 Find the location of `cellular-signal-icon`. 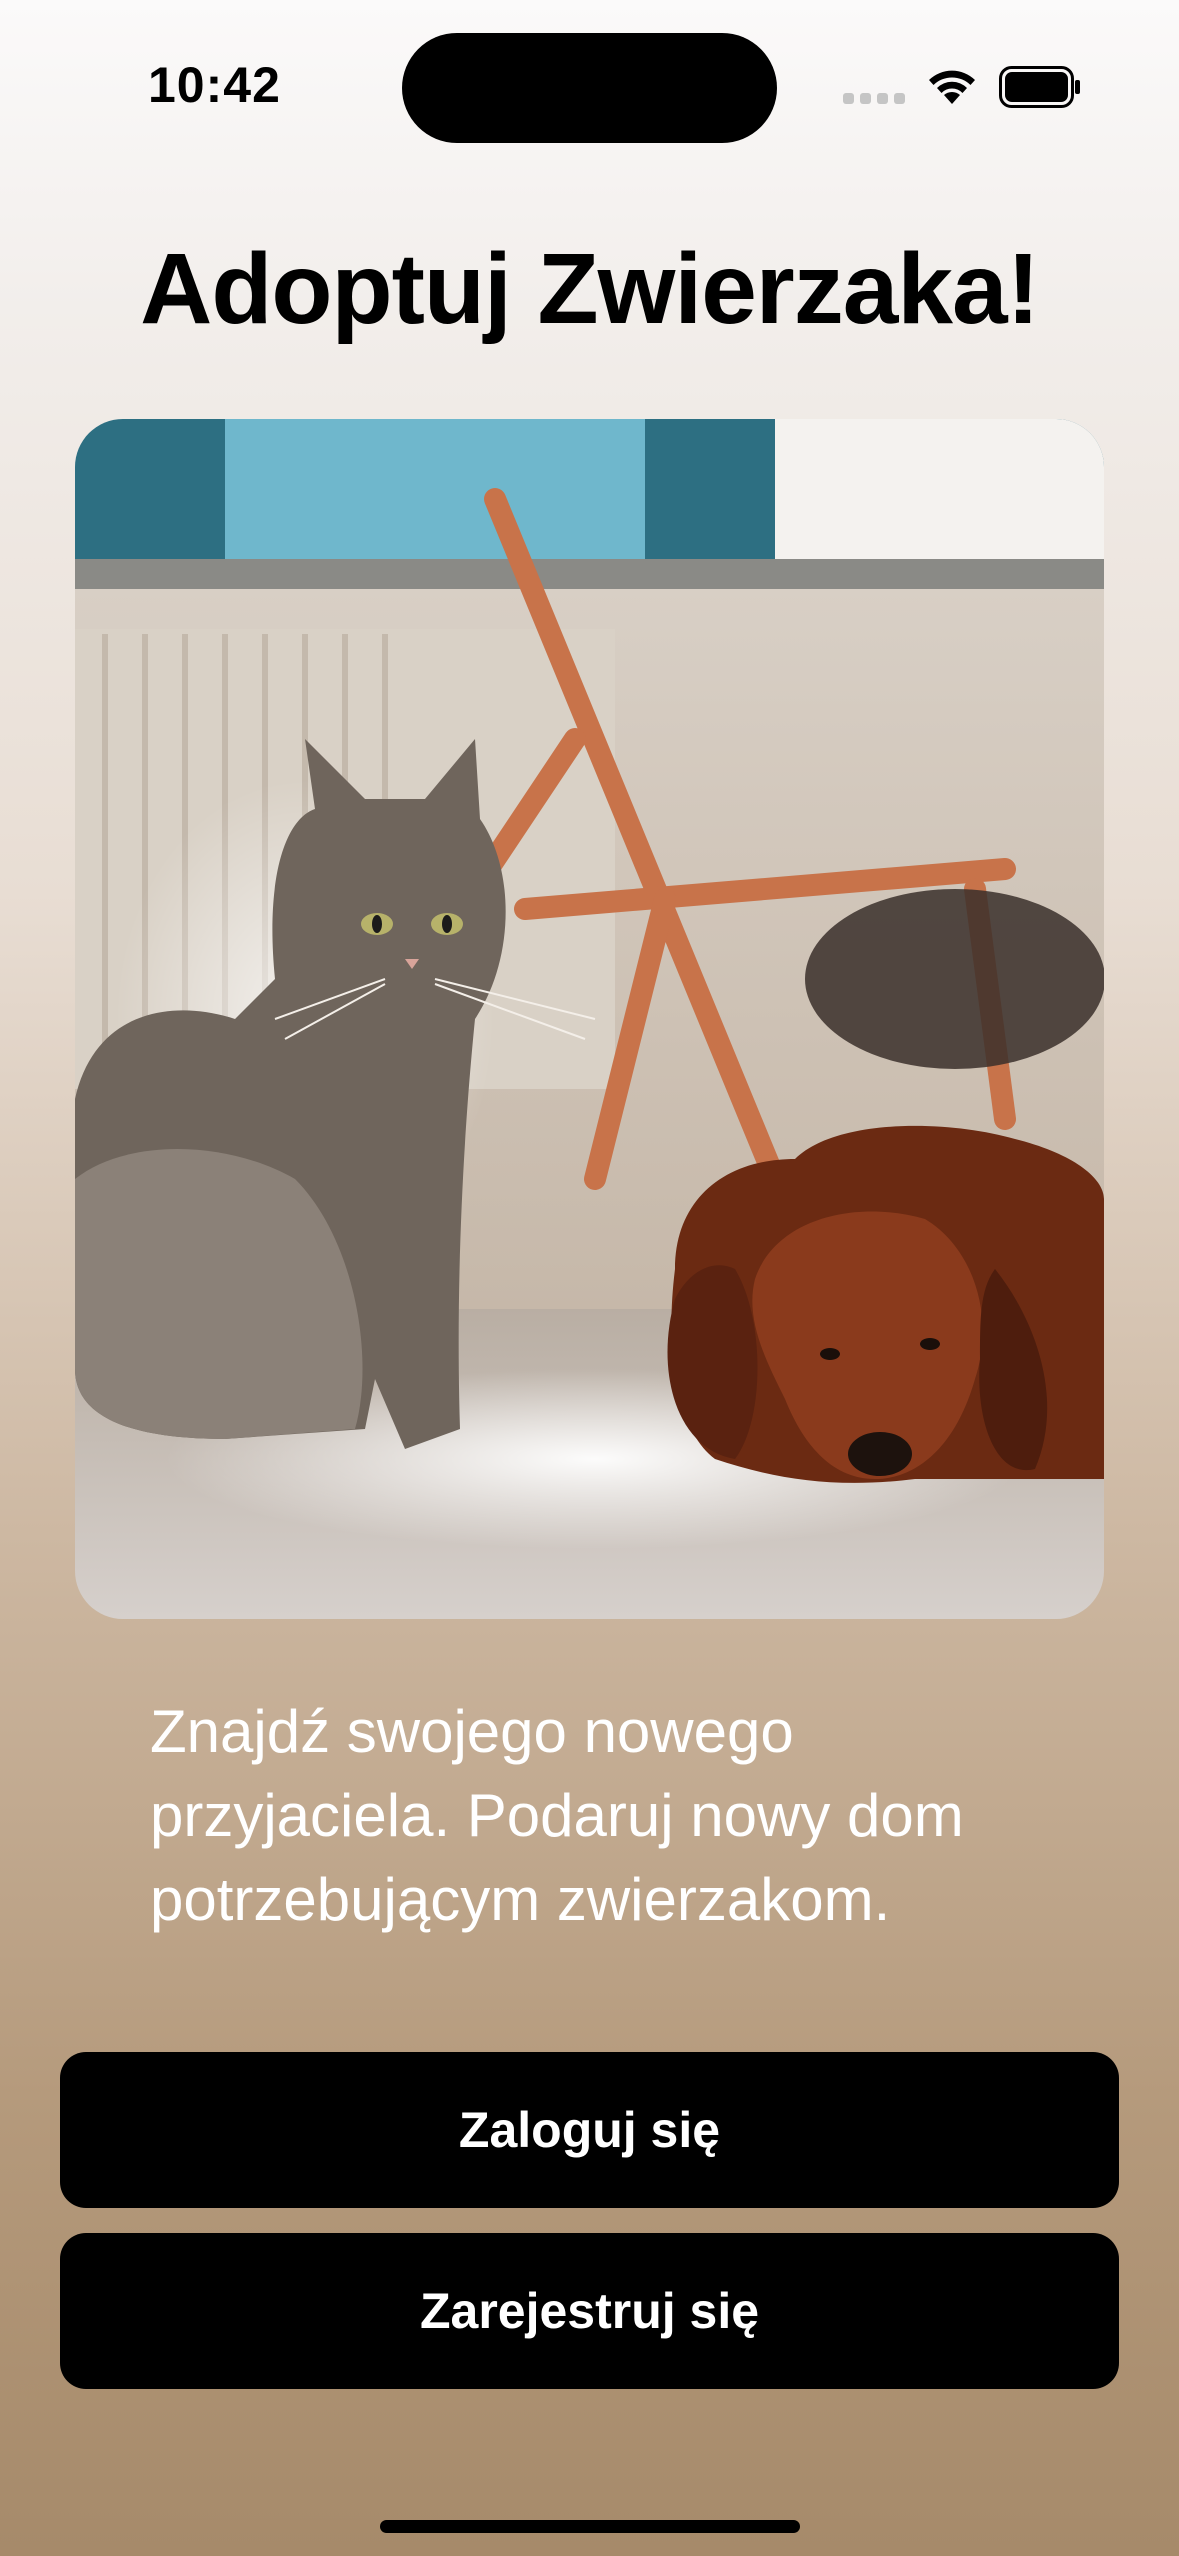

cellular-signal-icon is located at coordinates (874, 99).